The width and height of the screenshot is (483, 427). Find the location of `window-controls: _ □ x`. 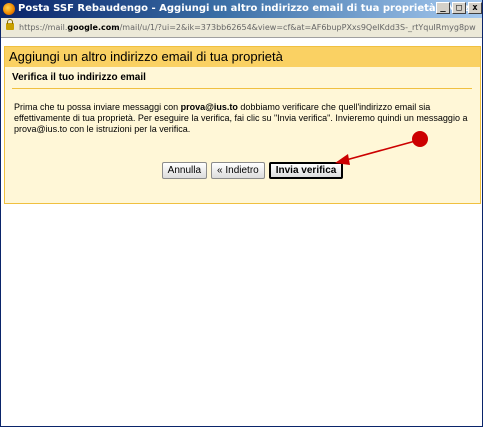

window-controls: _ □ x is located at coordinates (459, 8).